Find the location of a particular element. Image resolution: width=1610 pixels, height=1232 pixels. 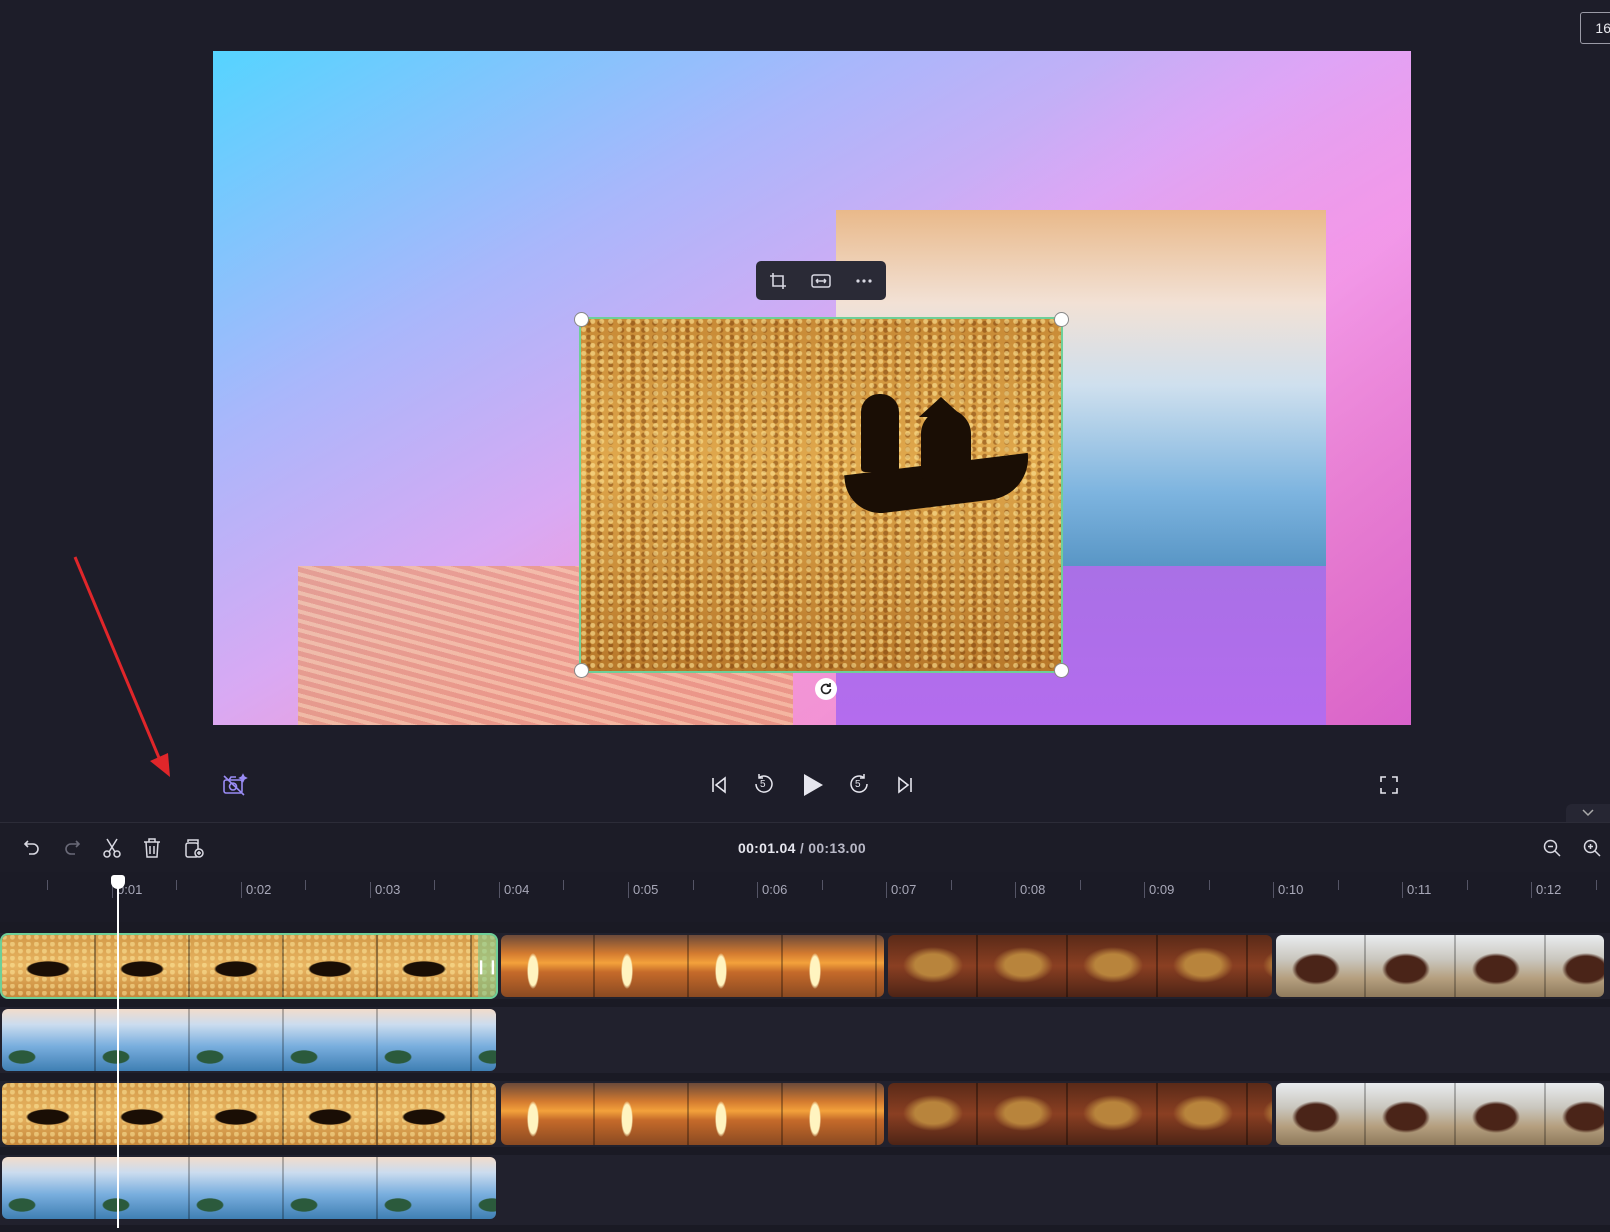

duplicate-icon is located at coordinates (194, 848).